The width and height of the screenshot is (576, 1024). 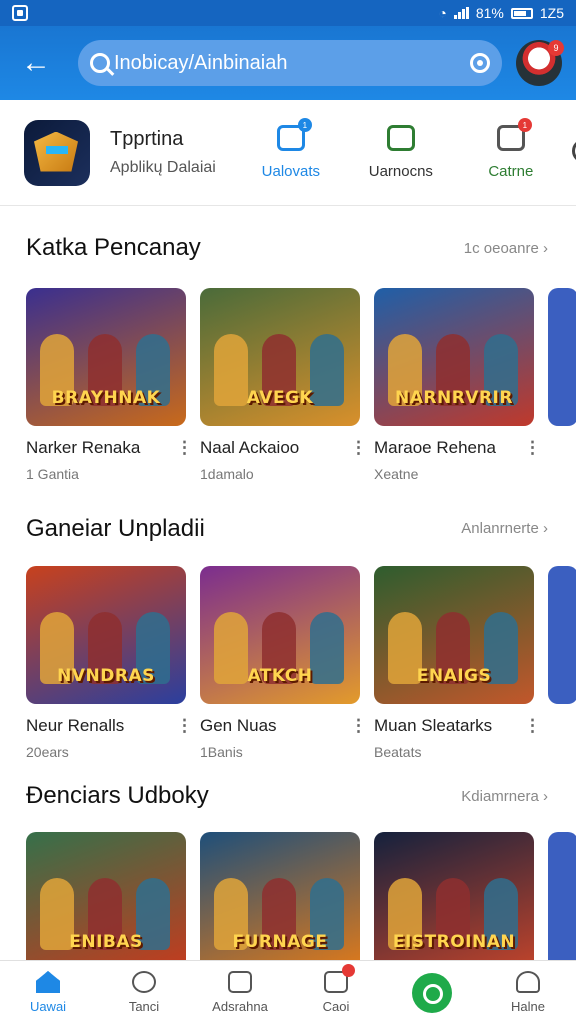 What do you see at coordinates (454, 398) in the screenshot?
I see `game-logo-text: NARNRVRIR` at bounding box center [454, 398].